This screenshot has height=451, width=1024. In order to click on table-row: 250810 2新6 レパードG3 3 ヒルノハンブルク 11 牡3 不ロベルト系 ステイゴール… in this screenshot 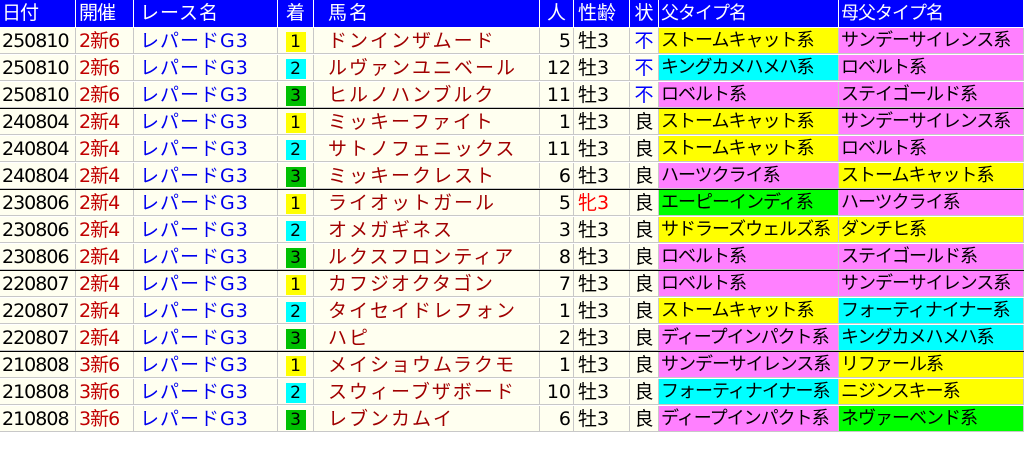, I will do `click(512, 95)`.